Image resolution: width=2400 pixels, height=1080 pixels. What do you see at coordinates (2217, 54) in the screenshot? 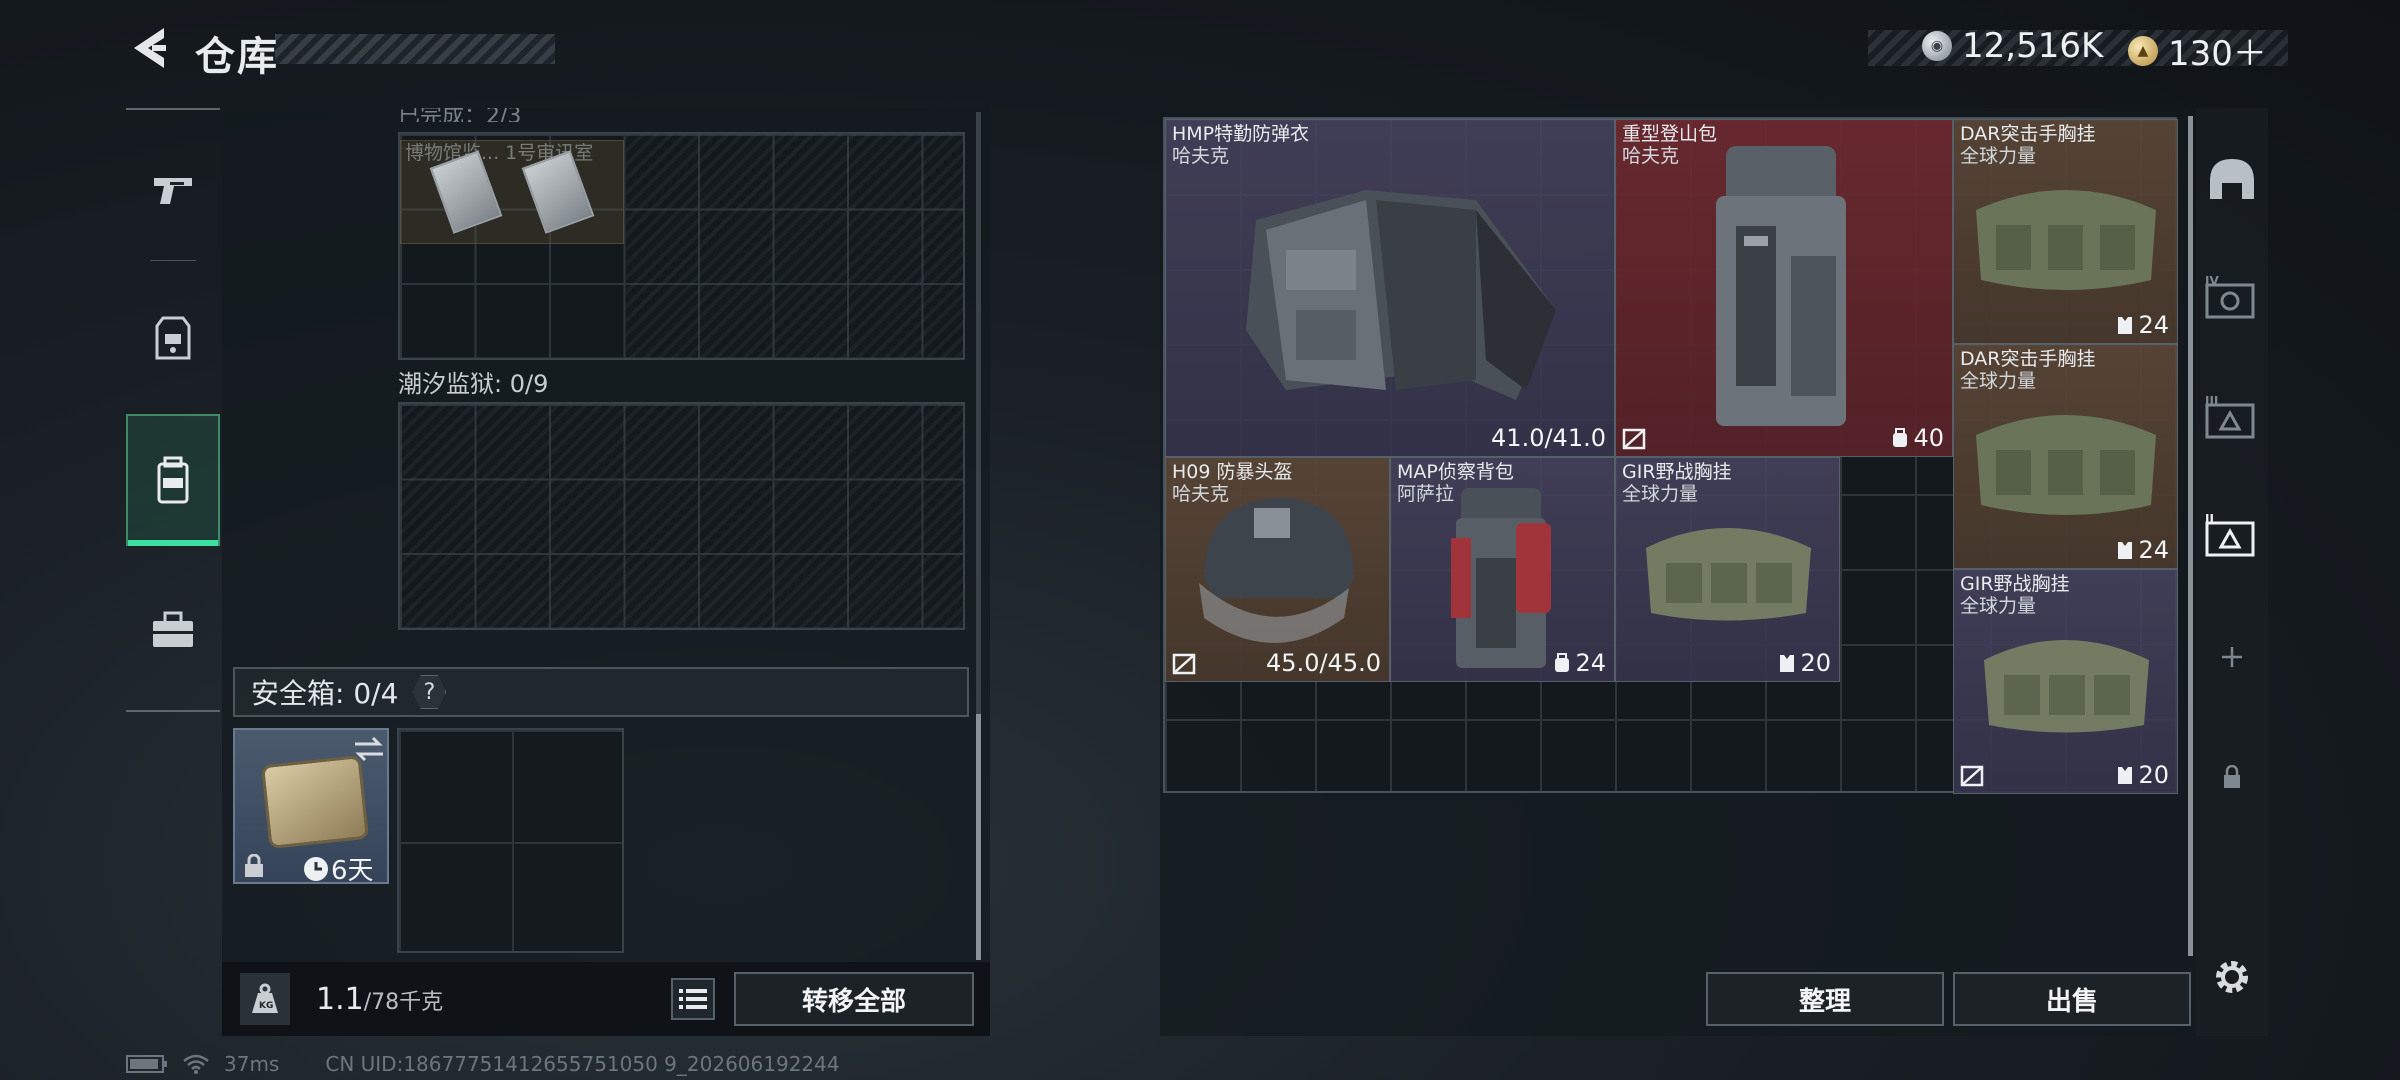
I see `gold-currency-value: 130＋` at bounding box center [2217, 54].